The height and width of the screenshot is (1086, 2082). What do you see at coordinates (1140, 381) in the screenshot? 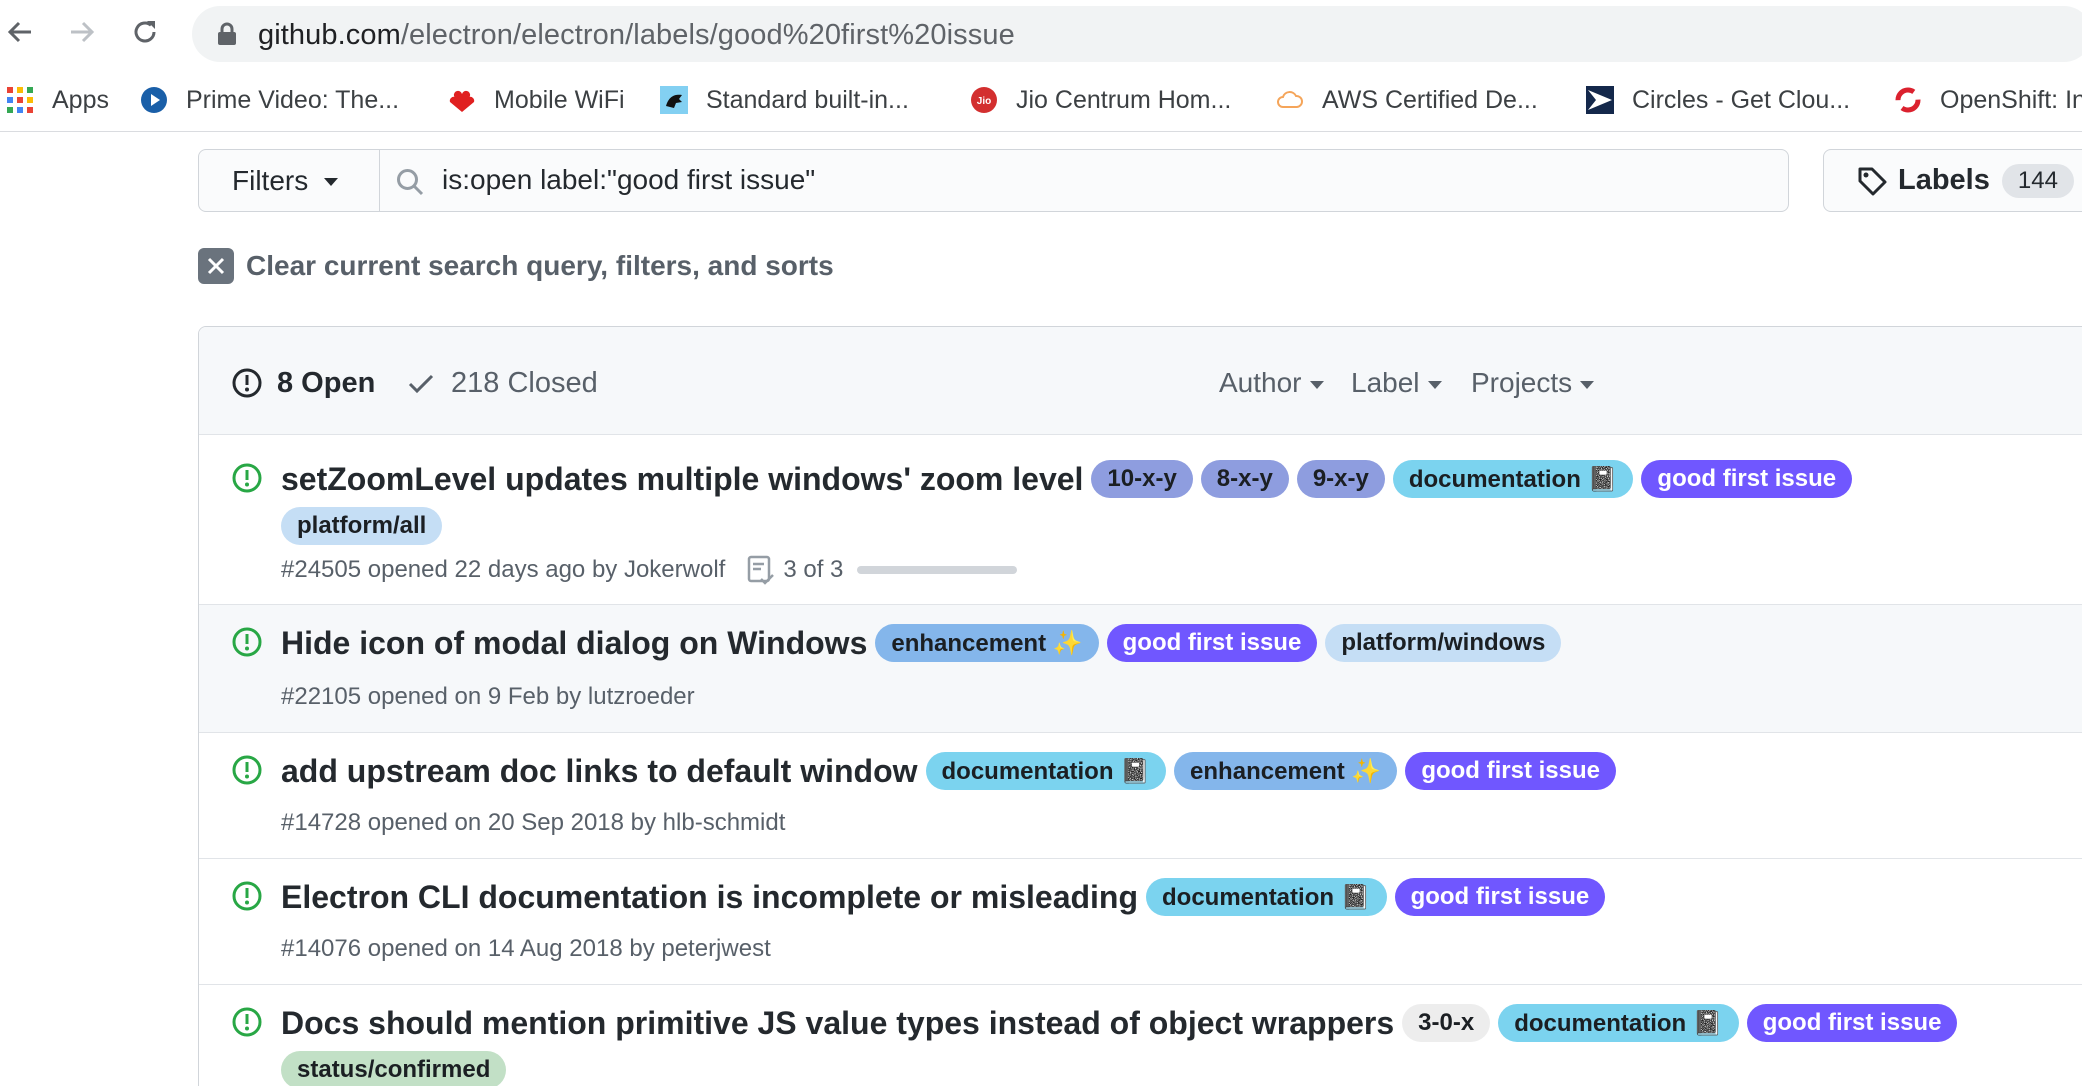
I see `issues-list-header: 8 Open 218 Closed Author Label Projects` at bounding box center [1140, 381].